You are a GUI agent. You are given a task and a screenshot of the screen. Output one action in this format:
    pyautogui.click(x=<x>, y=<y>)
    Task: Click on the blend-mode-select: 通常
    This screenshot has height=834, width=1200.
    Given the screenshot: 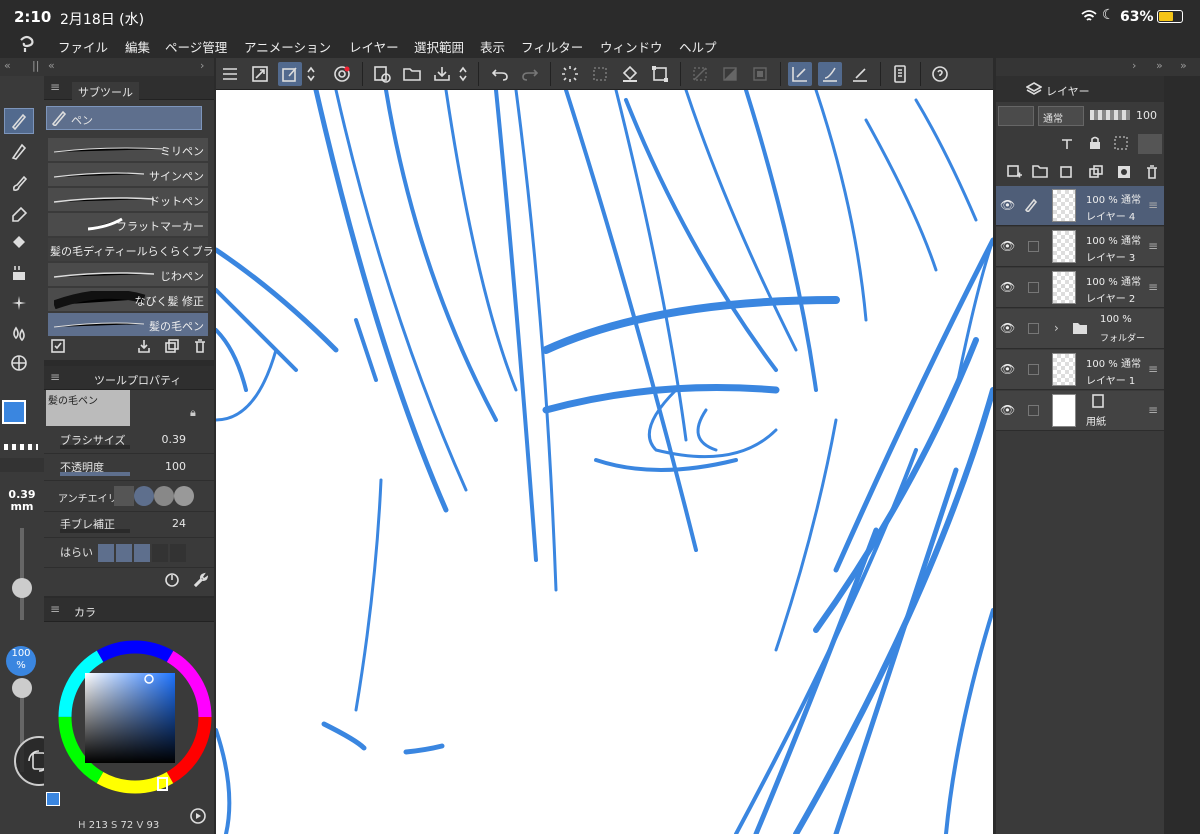 What is the action you would take?
    pyautogui.click(x=1061, y=116)
    